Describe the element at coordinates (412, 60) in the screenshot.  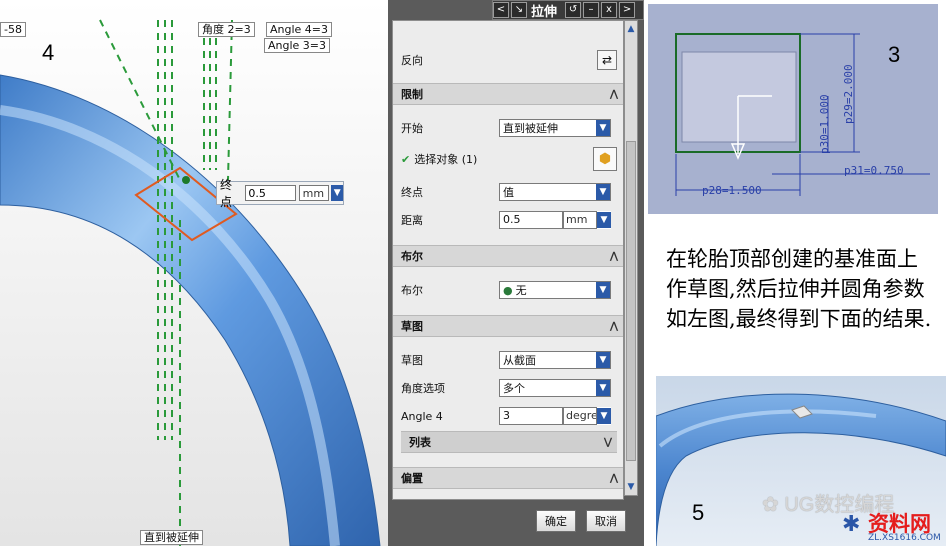
I see `reverse-label: 反向` at that location.